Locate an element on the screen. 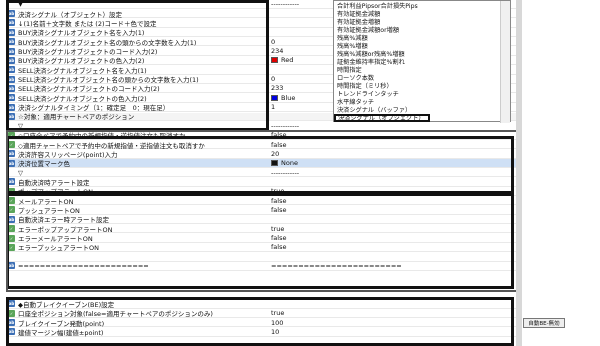 This screenshot has height=346, width=600. property-value-text: ======================== is located at coordinates (336, 265).